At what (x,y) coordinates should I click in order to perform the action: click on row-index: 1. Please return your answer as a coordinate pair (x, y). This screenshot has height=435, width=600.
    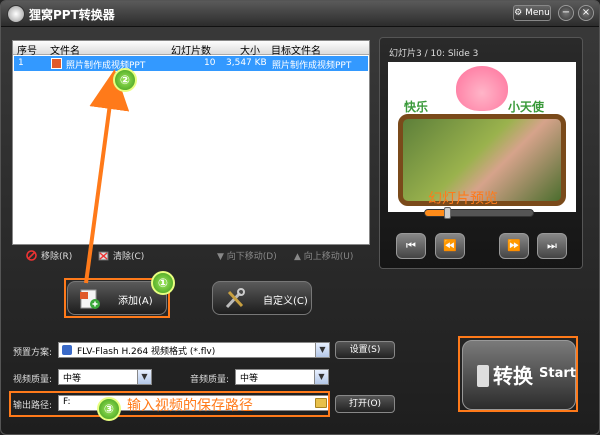
    Looking at the image, I should click on (21, 63).